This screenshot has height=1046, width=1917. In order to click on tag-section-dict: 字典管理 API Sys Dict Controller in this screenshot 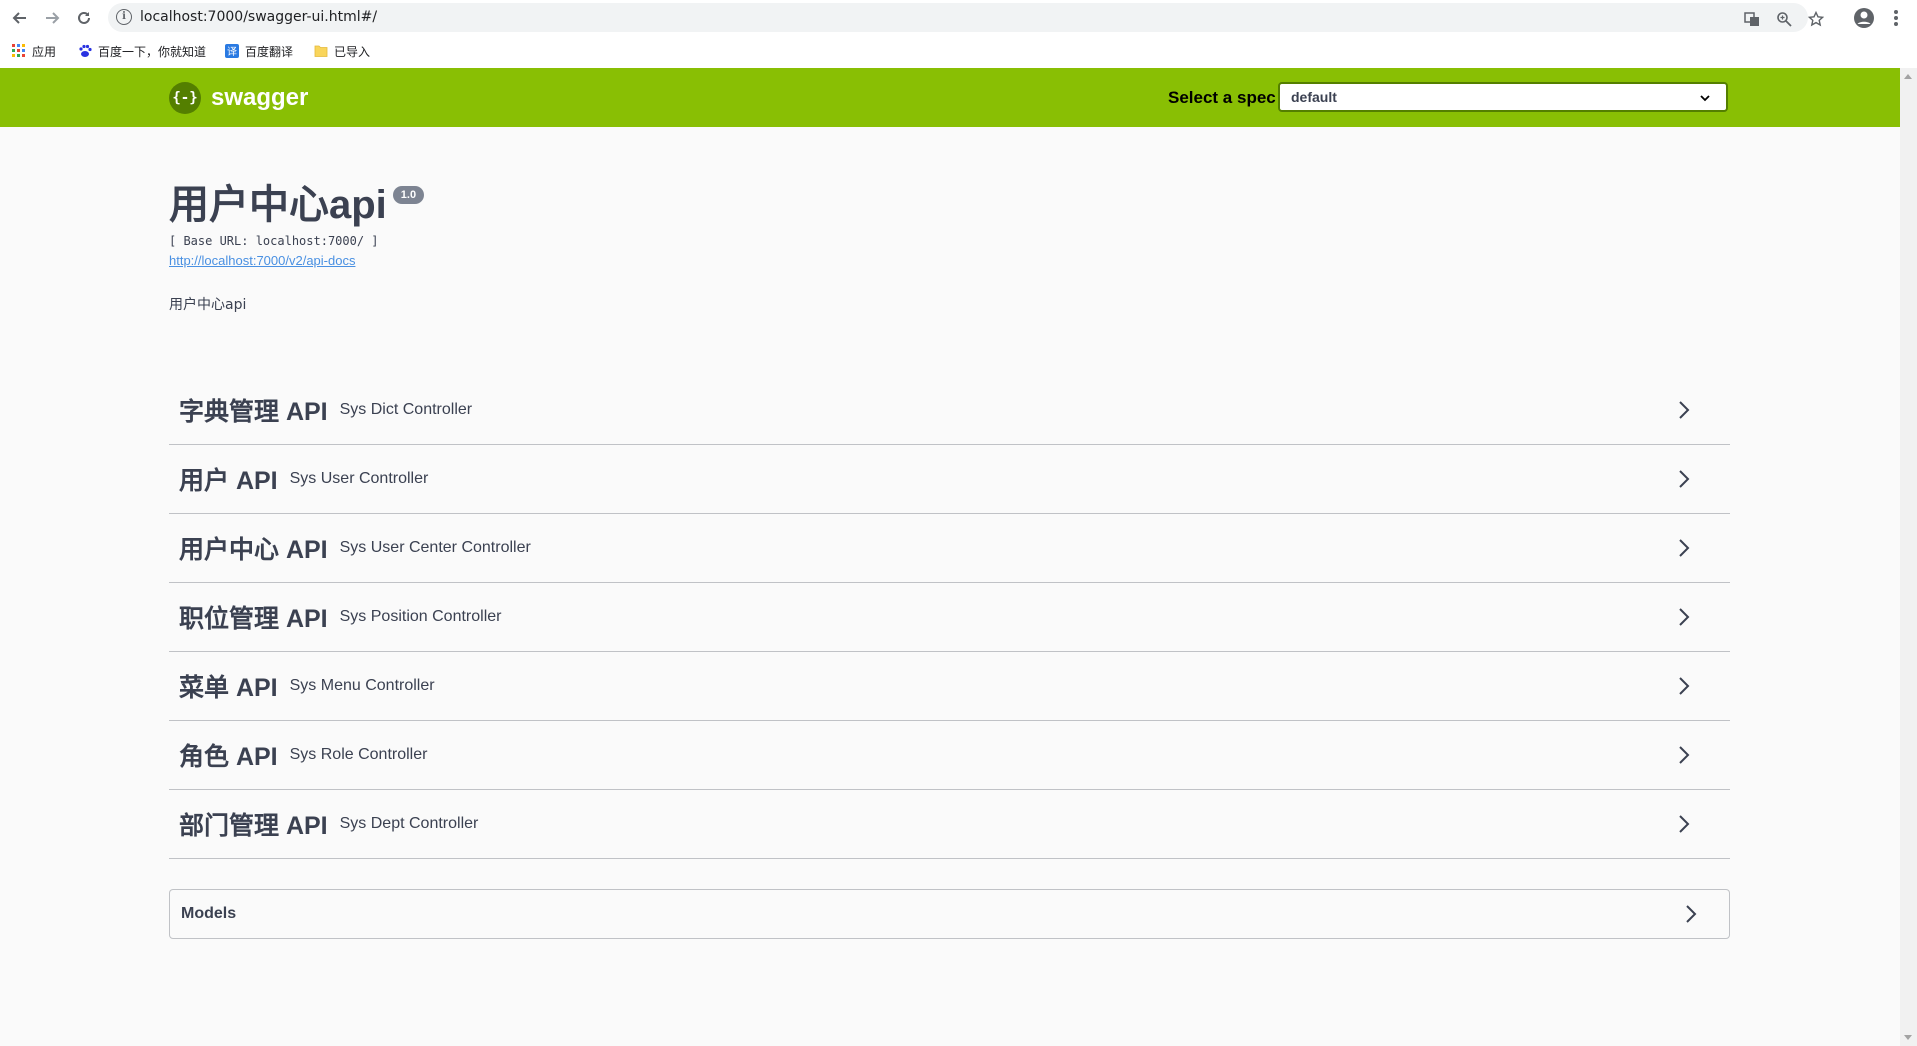, I will do `click(949, 410)`.